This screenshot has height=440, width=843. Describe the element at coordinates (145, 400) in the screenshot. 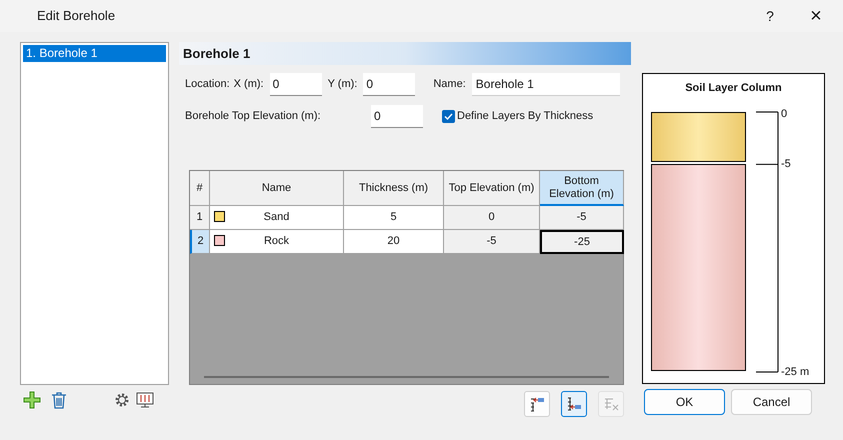

I see `monitor-icon` at that location.